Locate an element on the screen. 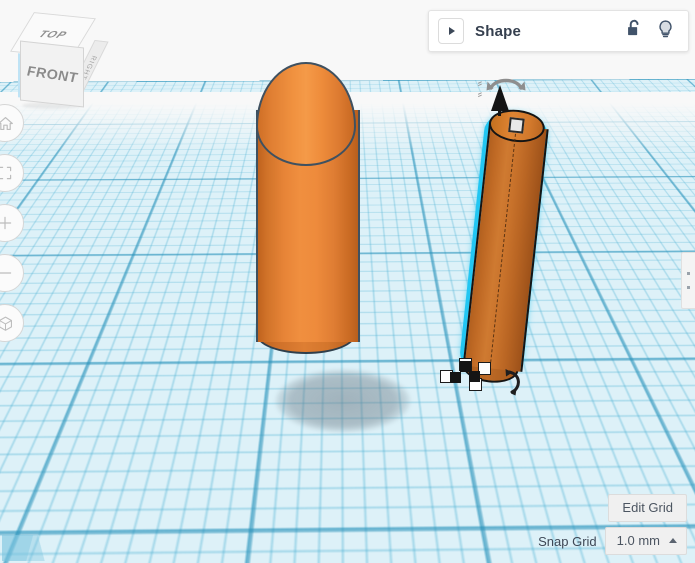  view-orientation-cube: RIGHT TOP FRONT is located at coordinates (56, 58).